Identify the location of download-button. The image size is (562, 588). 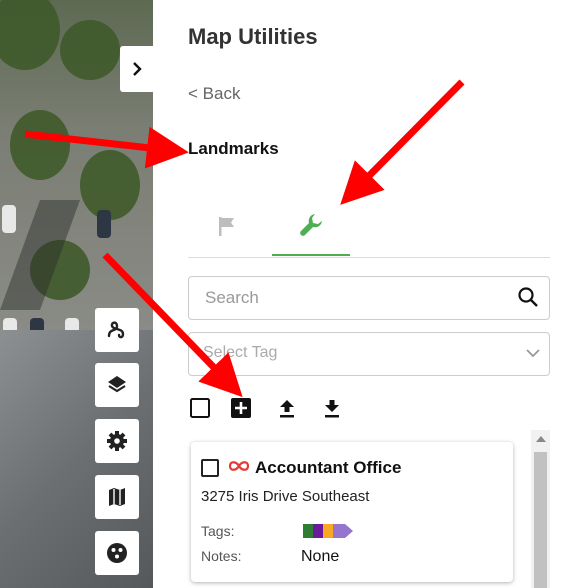
(332, 408).